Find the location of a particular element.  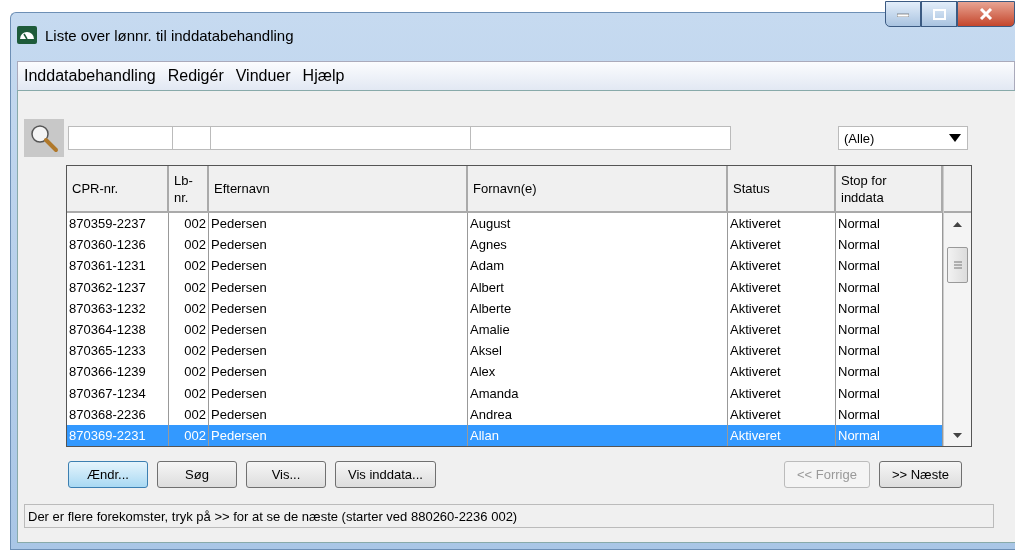

column-header: Efternavn is located at coordinates (338, 189).